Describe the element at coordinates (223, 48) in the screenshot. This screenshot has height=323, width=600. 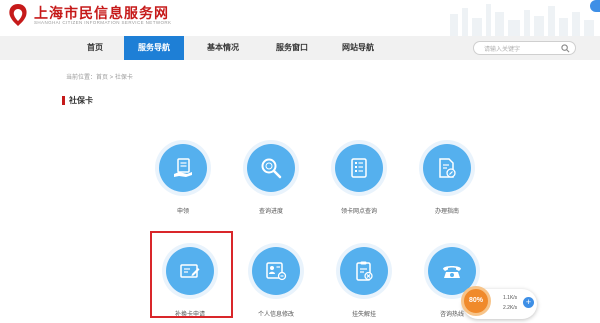
I see `nav-item-basic-info: 基本情况` at that location.